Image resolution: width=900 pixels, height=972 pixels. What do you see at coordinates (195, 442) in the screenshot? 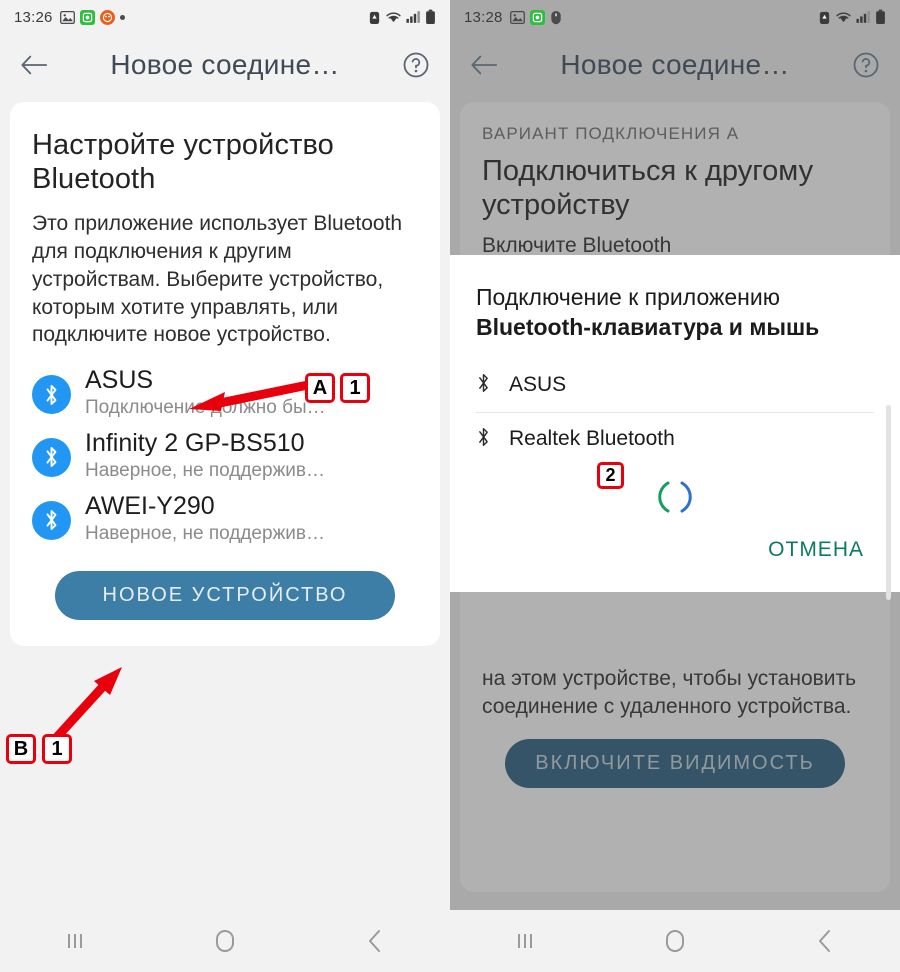
I see `device-name: Infinity 2 GP-BS510` at bounding box center [195, 442].